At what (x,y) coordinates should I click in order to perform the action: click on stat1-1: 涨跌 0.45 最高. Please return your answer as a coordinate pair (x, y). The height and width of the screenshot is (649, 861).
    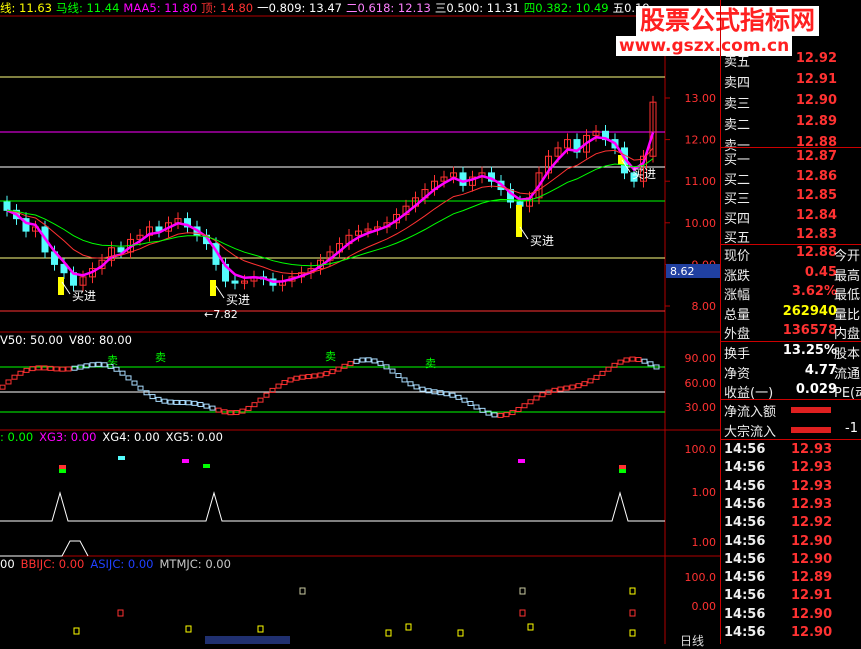
    Looking at the image, I should click on (791, 274).